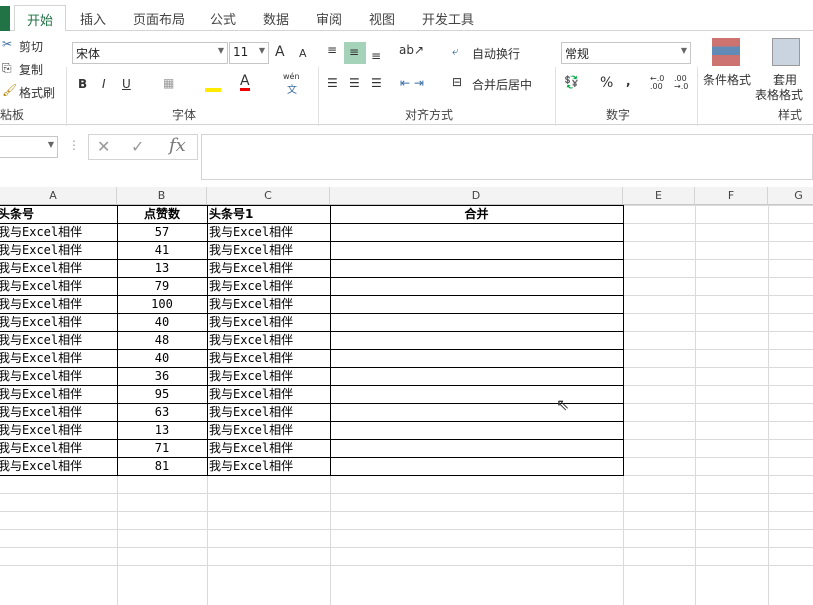  What do you see at coordinates (162, 304) in the screenshot?
I see `cell-b: 100` at bounding box center [162, 304].